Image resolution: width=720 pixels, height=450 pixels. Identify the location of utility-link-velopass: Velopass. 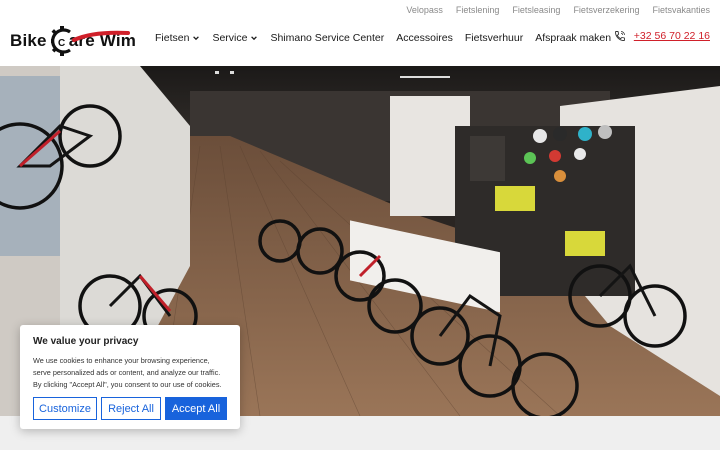
(424, 10).